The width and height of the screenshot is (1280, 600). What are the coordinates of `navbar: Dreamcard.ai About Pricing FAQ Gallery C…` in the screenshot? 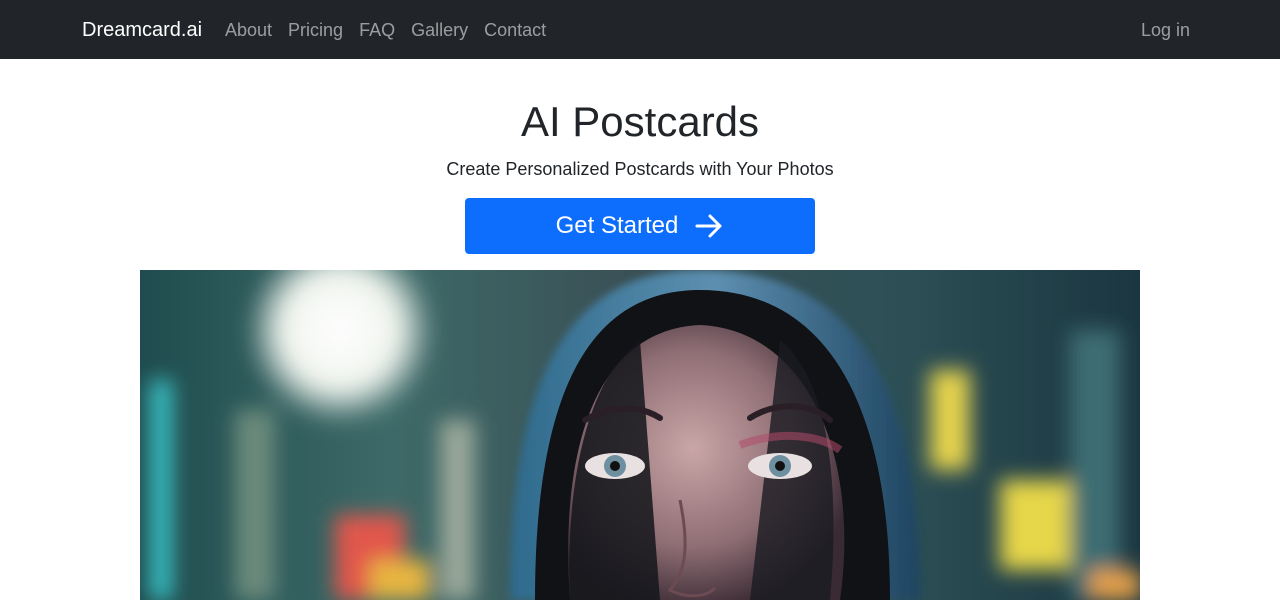 It's located at (640, 29).